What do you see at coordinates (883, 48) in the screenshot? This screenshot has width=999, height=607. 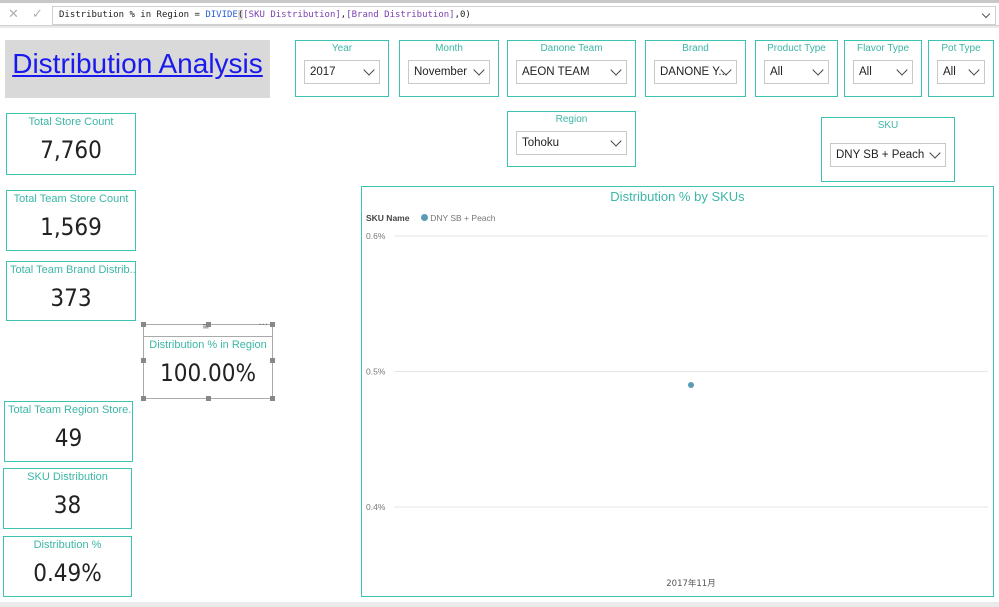 I see `slicer-label: Flavor Type` at bounding box center [883, 48].